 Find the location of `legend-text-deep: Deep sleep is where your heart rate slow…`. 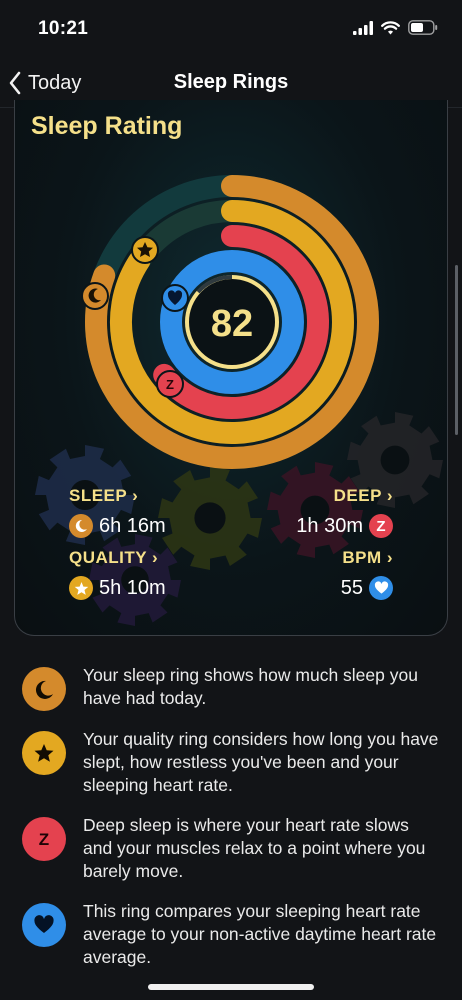

legend-text-deep: Deep sleep is where your heart rate slow… is located at coordinates (254, 848).